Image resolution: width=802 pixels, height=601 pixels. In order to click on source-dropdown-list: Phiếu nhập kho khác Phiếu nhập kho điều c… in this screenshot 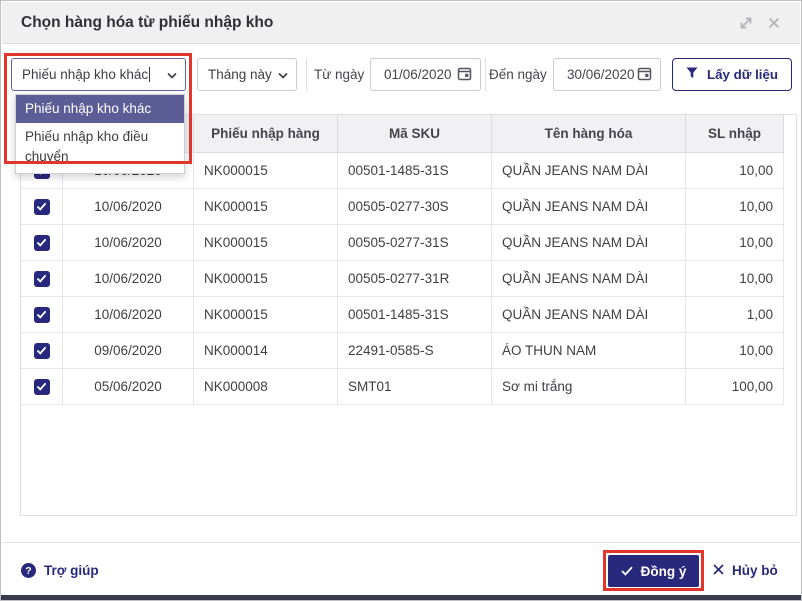, I will do `click(100, 134)`.